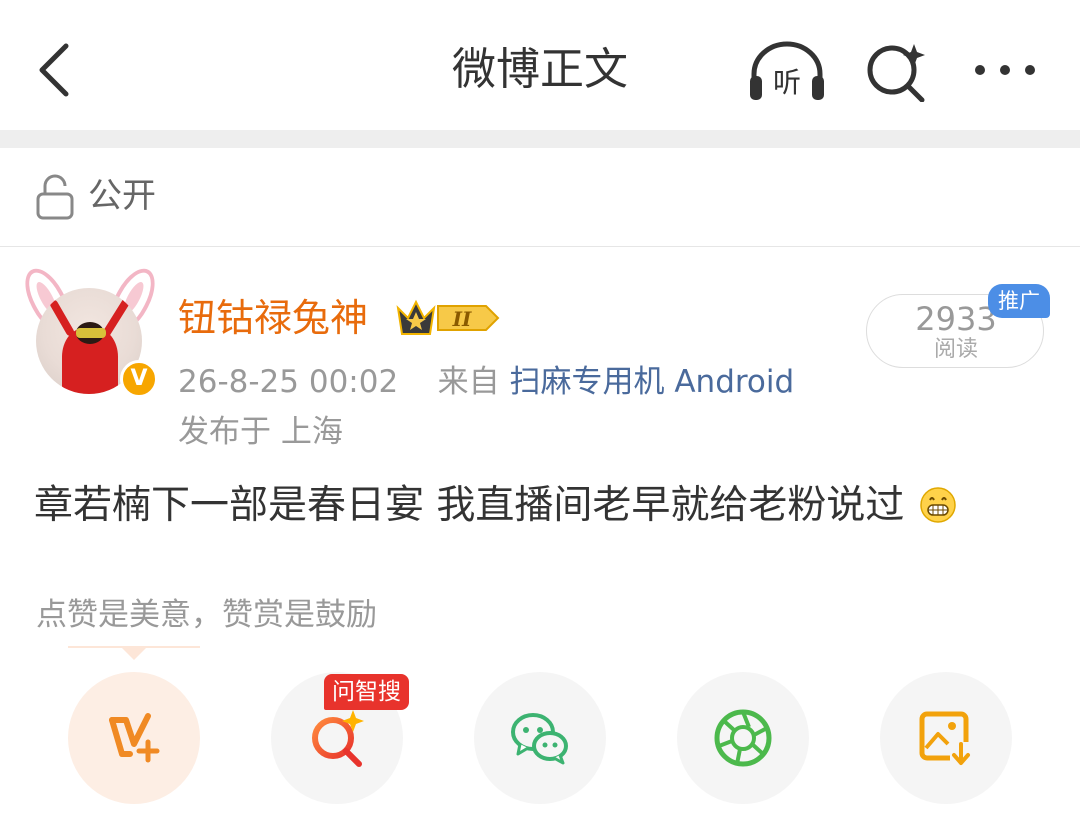 The width and height of the screenshot is (1080, 835). Describe the element at coordinates (938, 504) in the screenshot. I see `grinning-face-emoji-icon` at that location.